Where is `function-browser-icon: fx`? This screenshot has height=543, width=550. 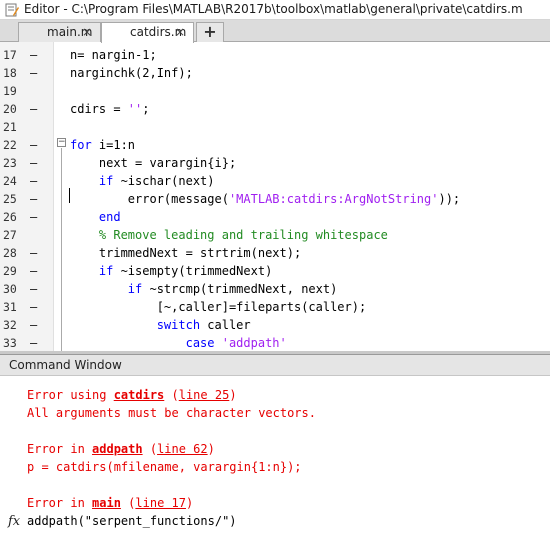 function-browser-icon: fx is located at coordinates (14, 521).